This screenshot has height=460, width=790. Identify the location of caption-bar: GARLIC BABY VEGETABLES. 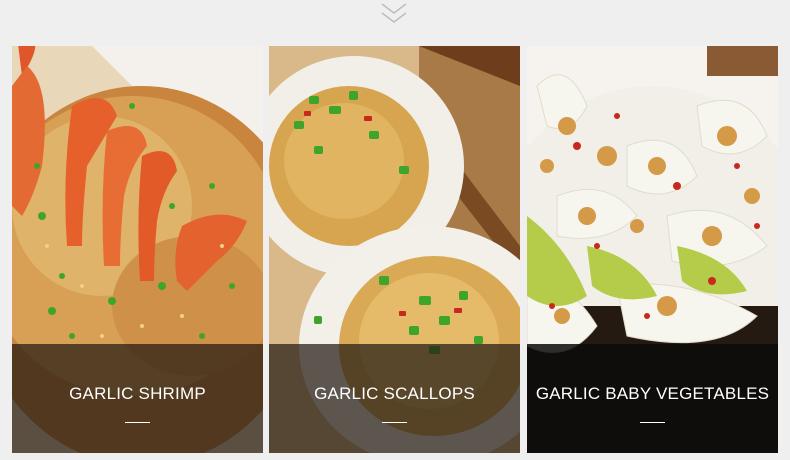
(652, 398).